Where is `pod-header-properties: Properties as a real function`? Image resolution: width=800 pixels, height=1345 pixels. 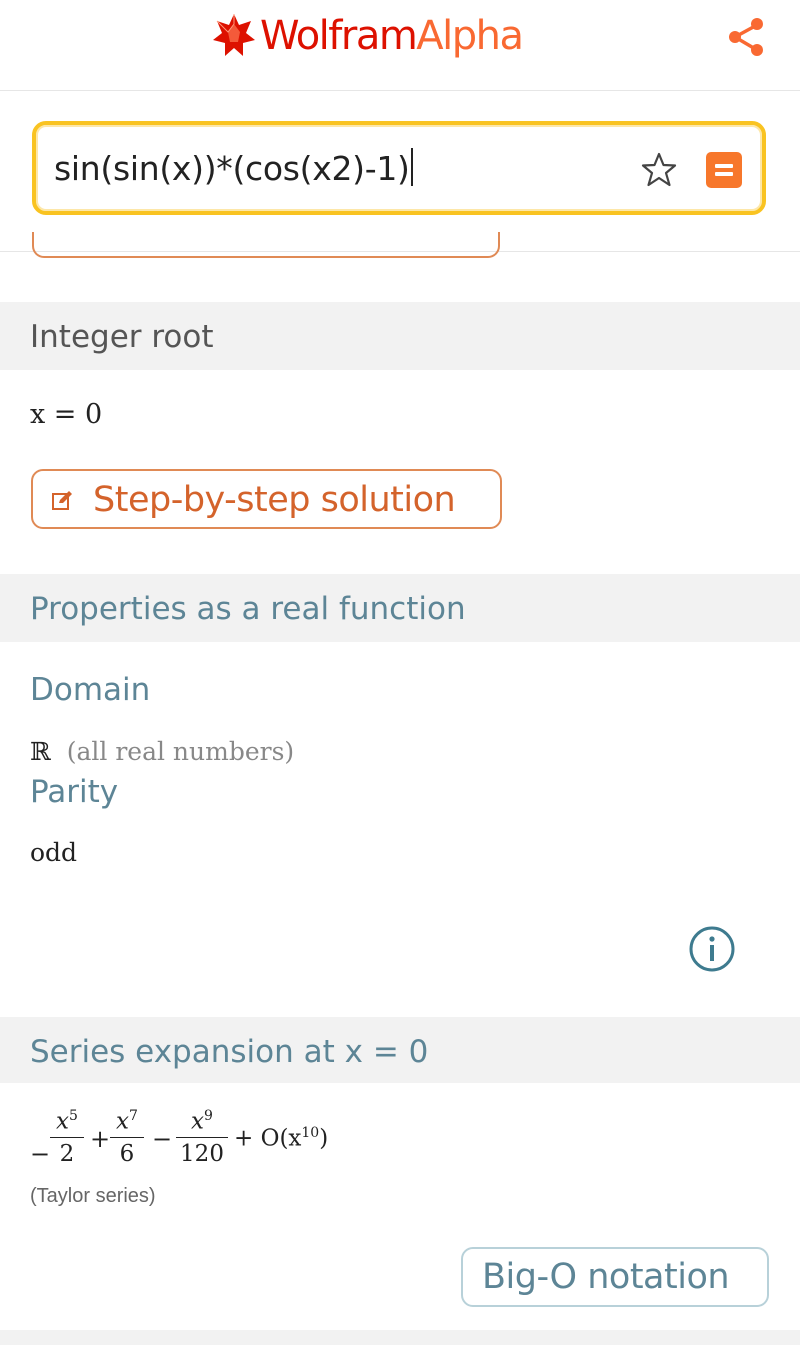 pod-header-properties: Properties as a real function is located at coordinates (400, 608).